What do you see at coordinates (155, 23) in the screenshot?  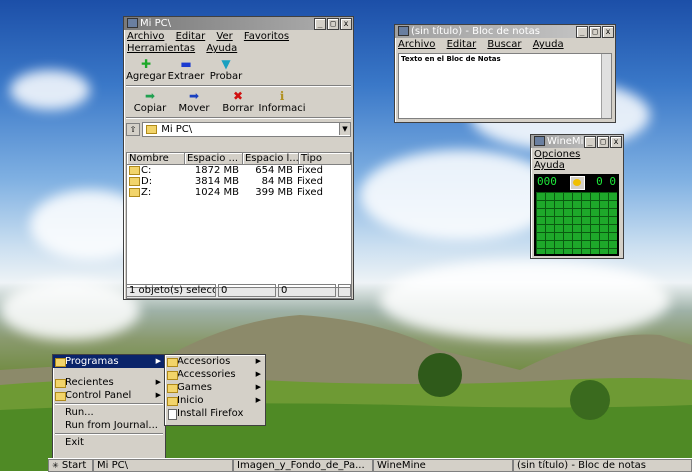 I see `explorer-title: Mi PC\` at bounding box center [155, 23].